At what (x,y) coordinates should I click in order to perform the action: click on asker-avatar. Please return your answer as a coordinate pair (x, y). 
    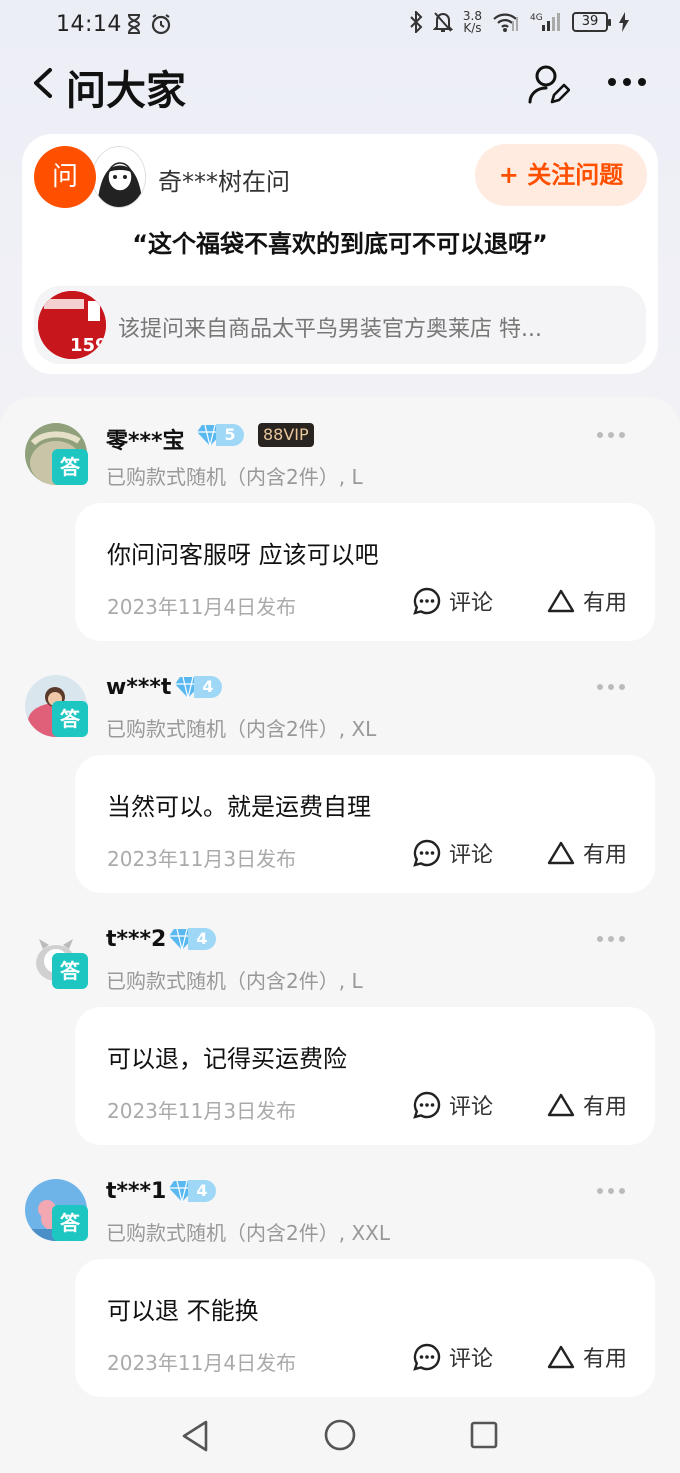
    Looking at the image, I should click on (119, 177).